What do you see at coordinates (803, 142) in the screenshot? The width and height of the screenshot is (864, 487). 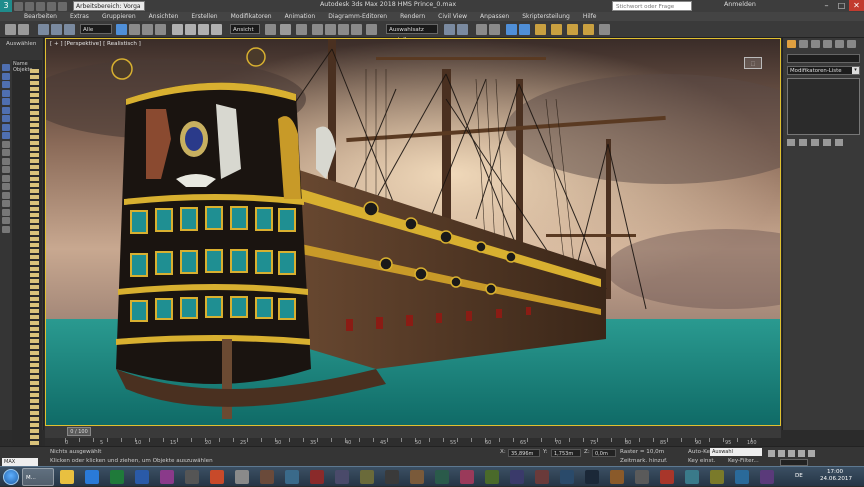 I see `show-end-result-icon` at bounding box center [803, 142].